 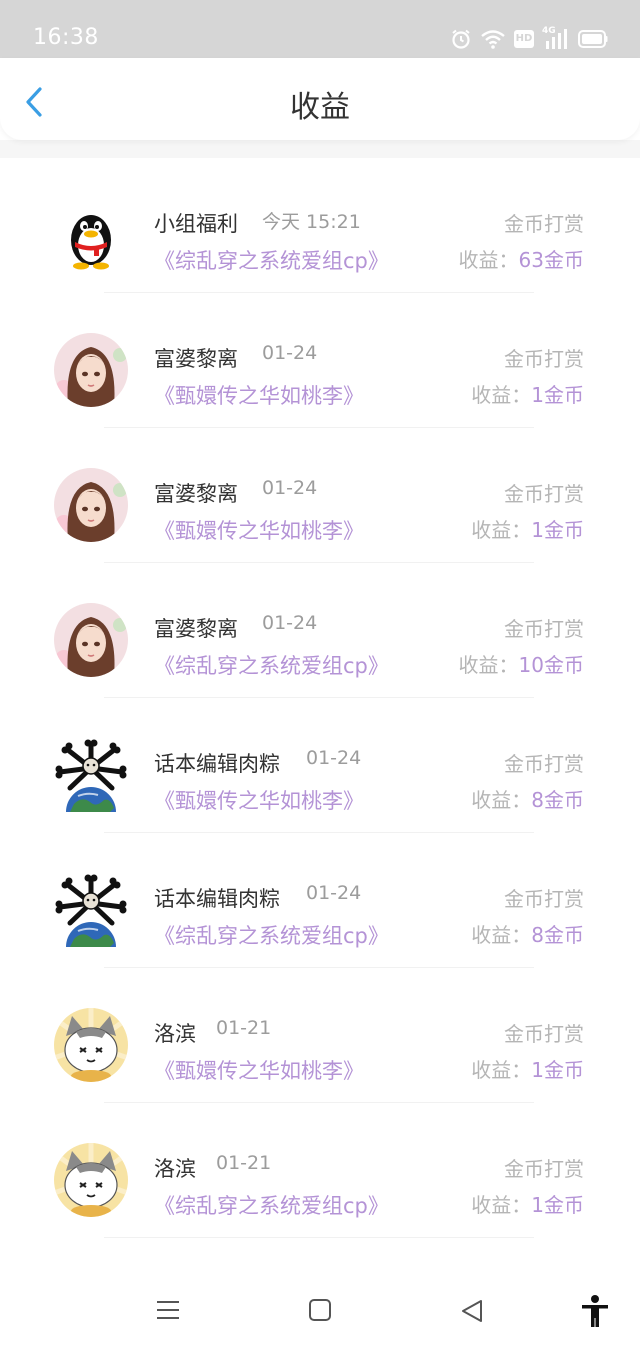 What do you see at coordinates (320, 107) in the screenshot?
I see `page-title: 收益` at bounding box center [320, 107].